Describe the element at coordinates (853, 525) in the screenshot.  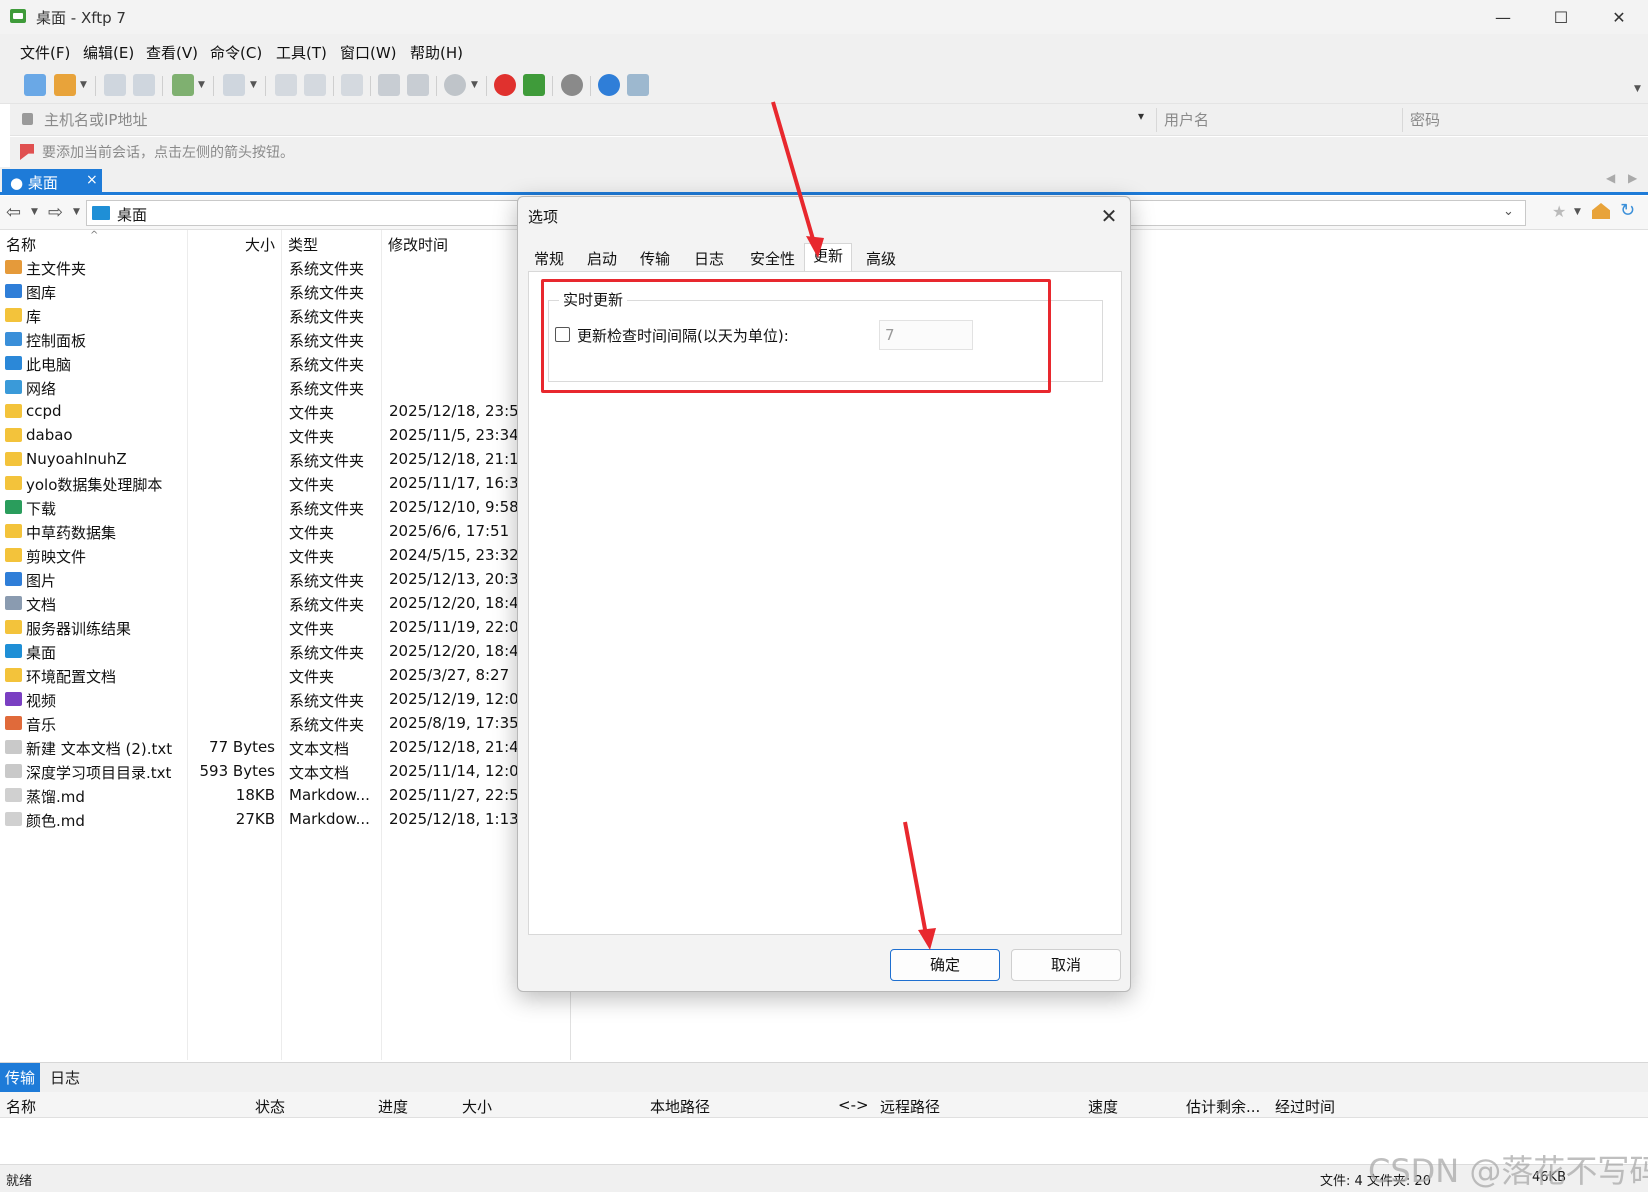
I see `annotation-arrows` at that location.